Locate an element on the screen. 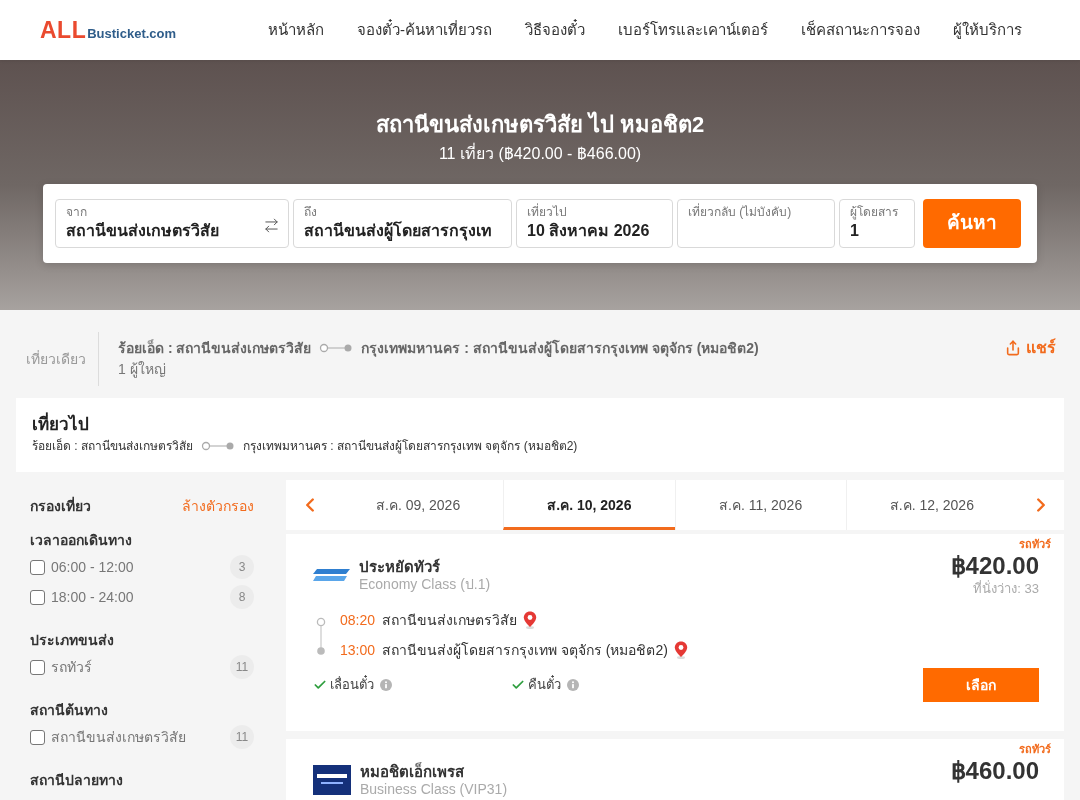 The height and width of the screenshot is (800, 1080). date-tab: ส.ค. 09, 2026 is located at coordinates (418, 505).